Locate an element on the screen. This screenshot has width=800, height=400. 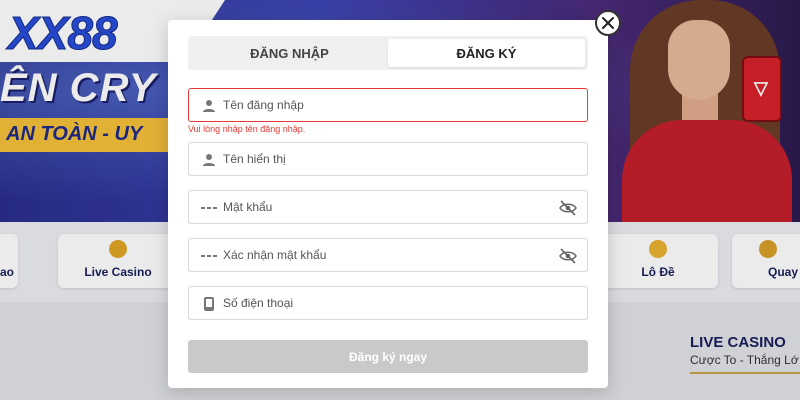
username-field is located at coordinates (388, 105).